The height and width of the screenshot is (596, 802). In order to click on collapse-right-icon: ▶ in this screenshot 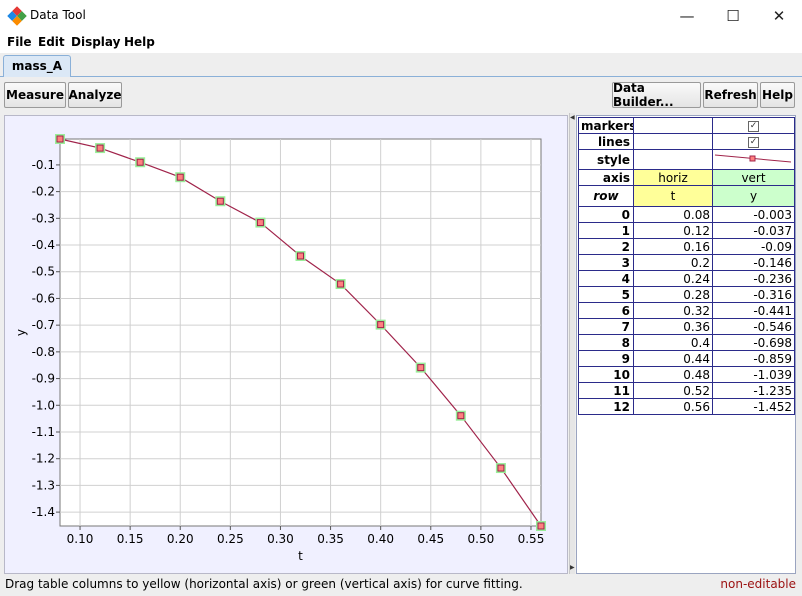, I will do `click(572, 568)`.